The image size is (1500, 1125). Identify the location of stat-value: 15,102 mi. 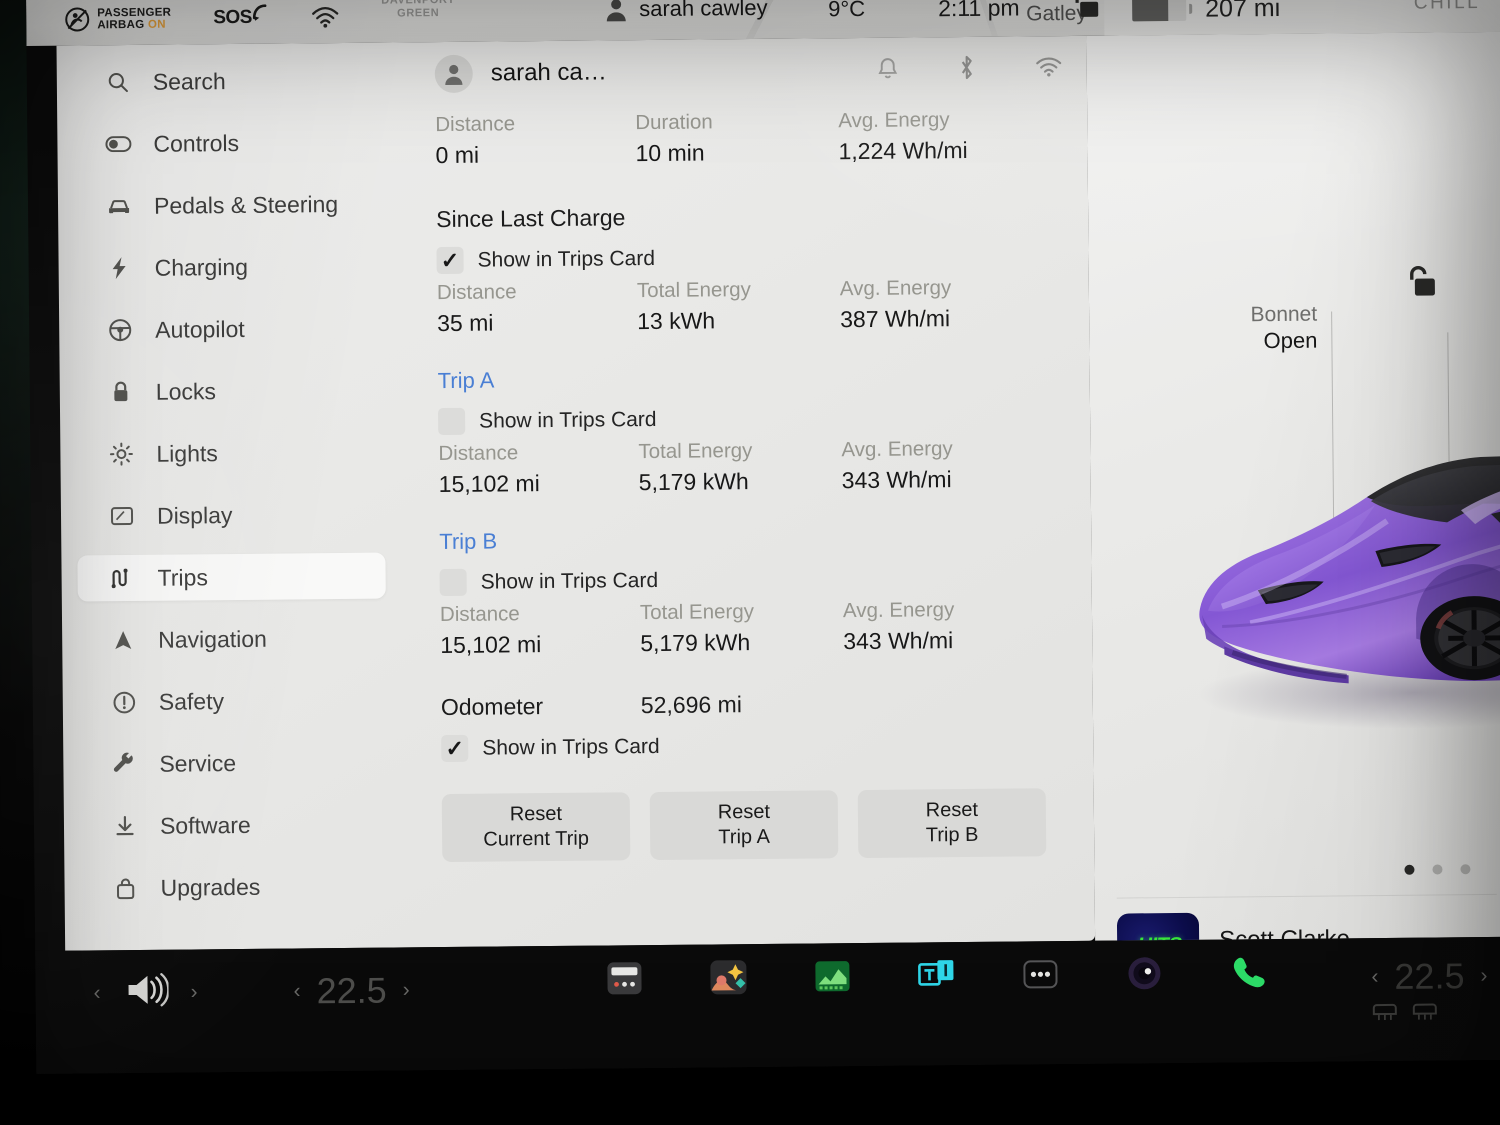
(489, 484).